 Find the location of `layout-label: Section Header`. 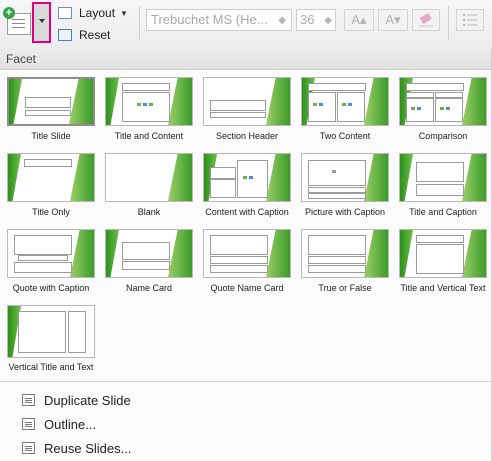

layout-label: Section Header is located at coordinates (247, 136).